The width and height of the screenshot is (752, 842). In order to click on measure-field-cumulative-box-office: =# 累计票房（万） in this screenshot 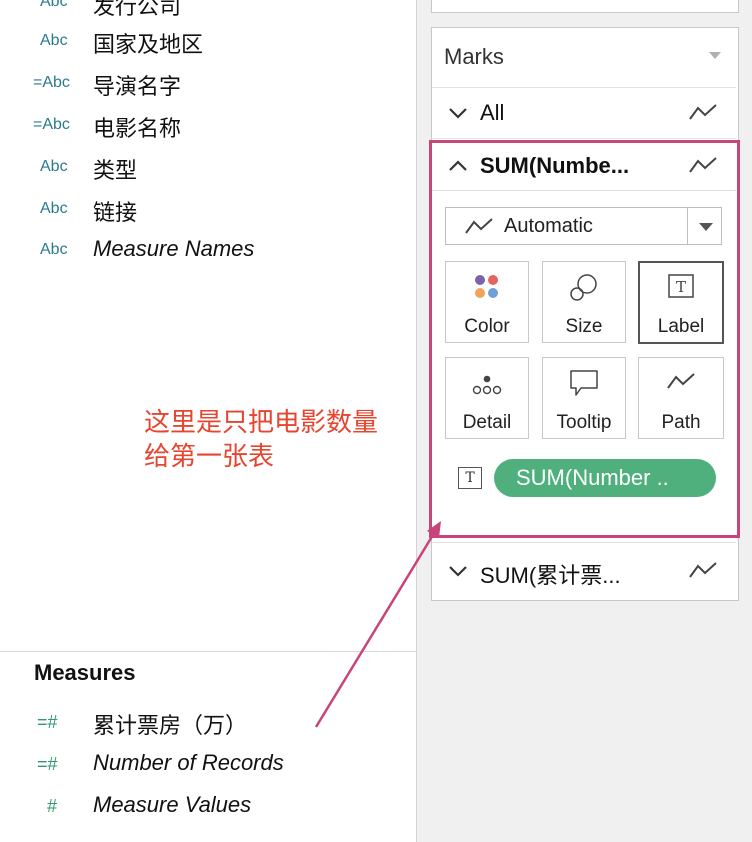, I will do `click(208, 722)`.